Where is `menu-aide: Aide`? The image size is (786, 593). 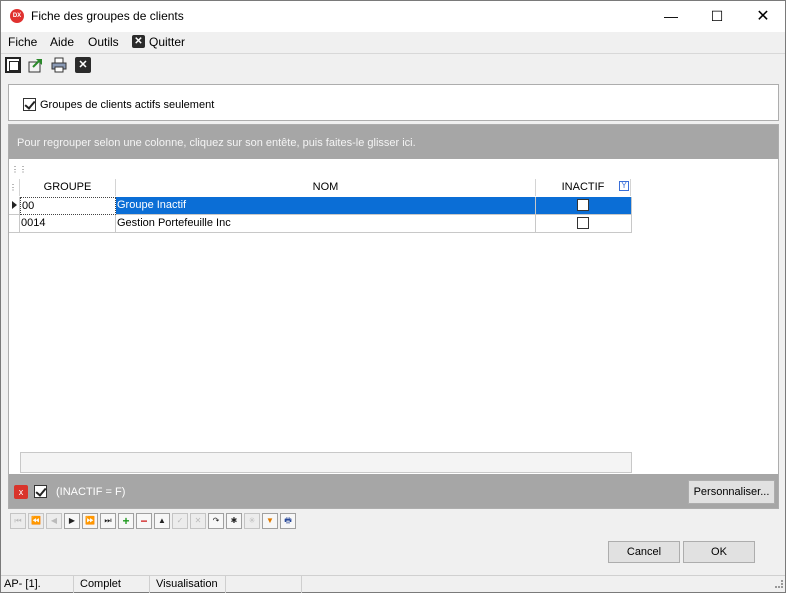 menu-aide: Aide is located at coordinates (62, 42).